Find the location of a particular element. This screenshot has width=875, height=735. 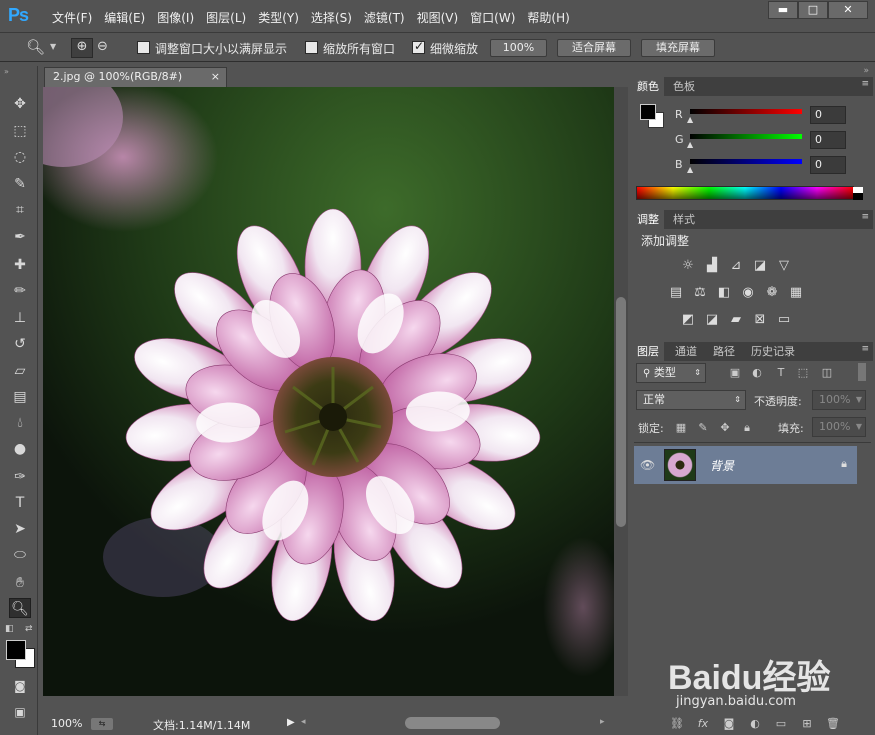

minimize-button: ▬ is located at coordinates (783, 10).